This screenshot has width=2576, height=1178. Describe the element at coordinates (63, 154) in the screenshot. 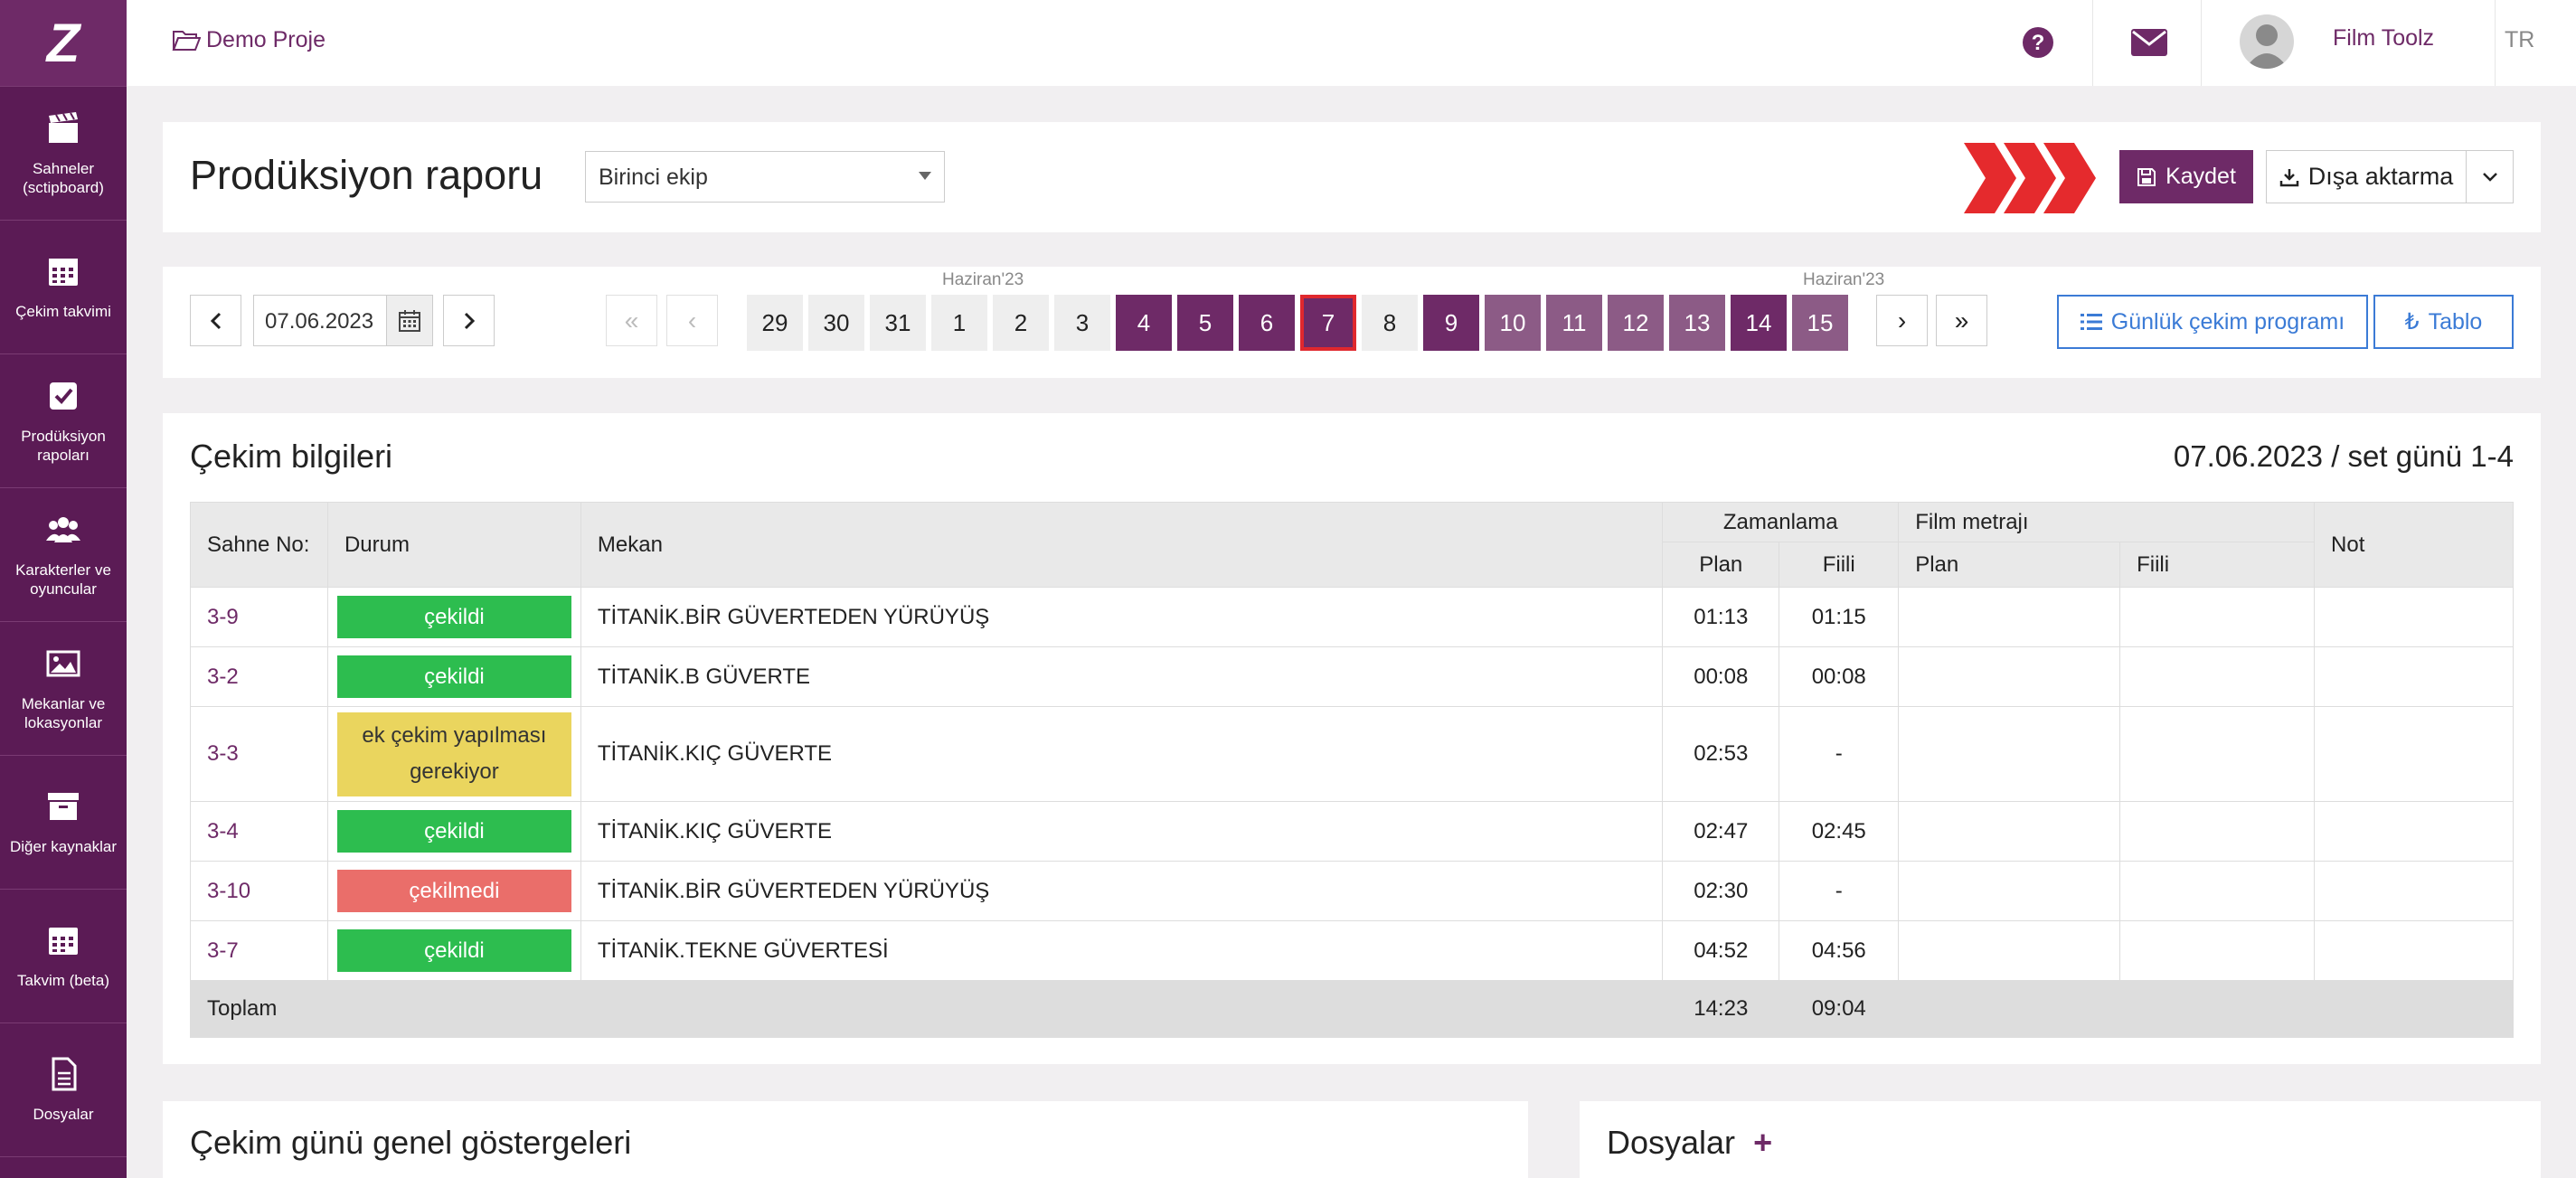

I see `sidebar-item-scenes: Sahneler (sctipboard)` at that location.